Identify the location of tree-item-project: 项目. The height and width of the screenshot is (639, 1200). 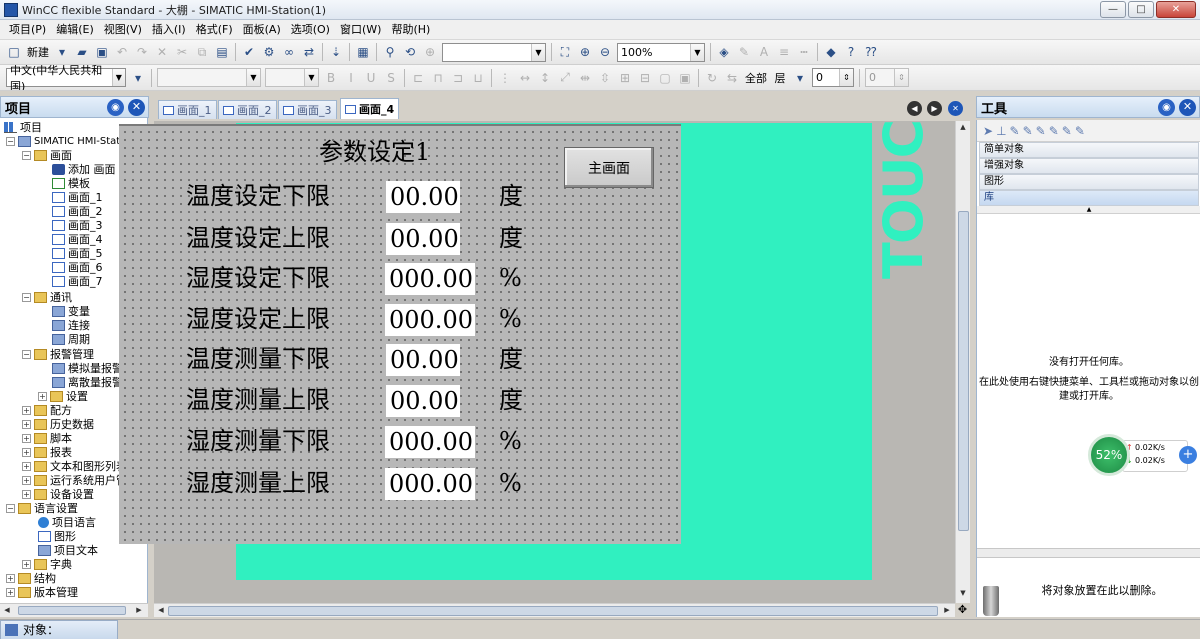
(23, 127).